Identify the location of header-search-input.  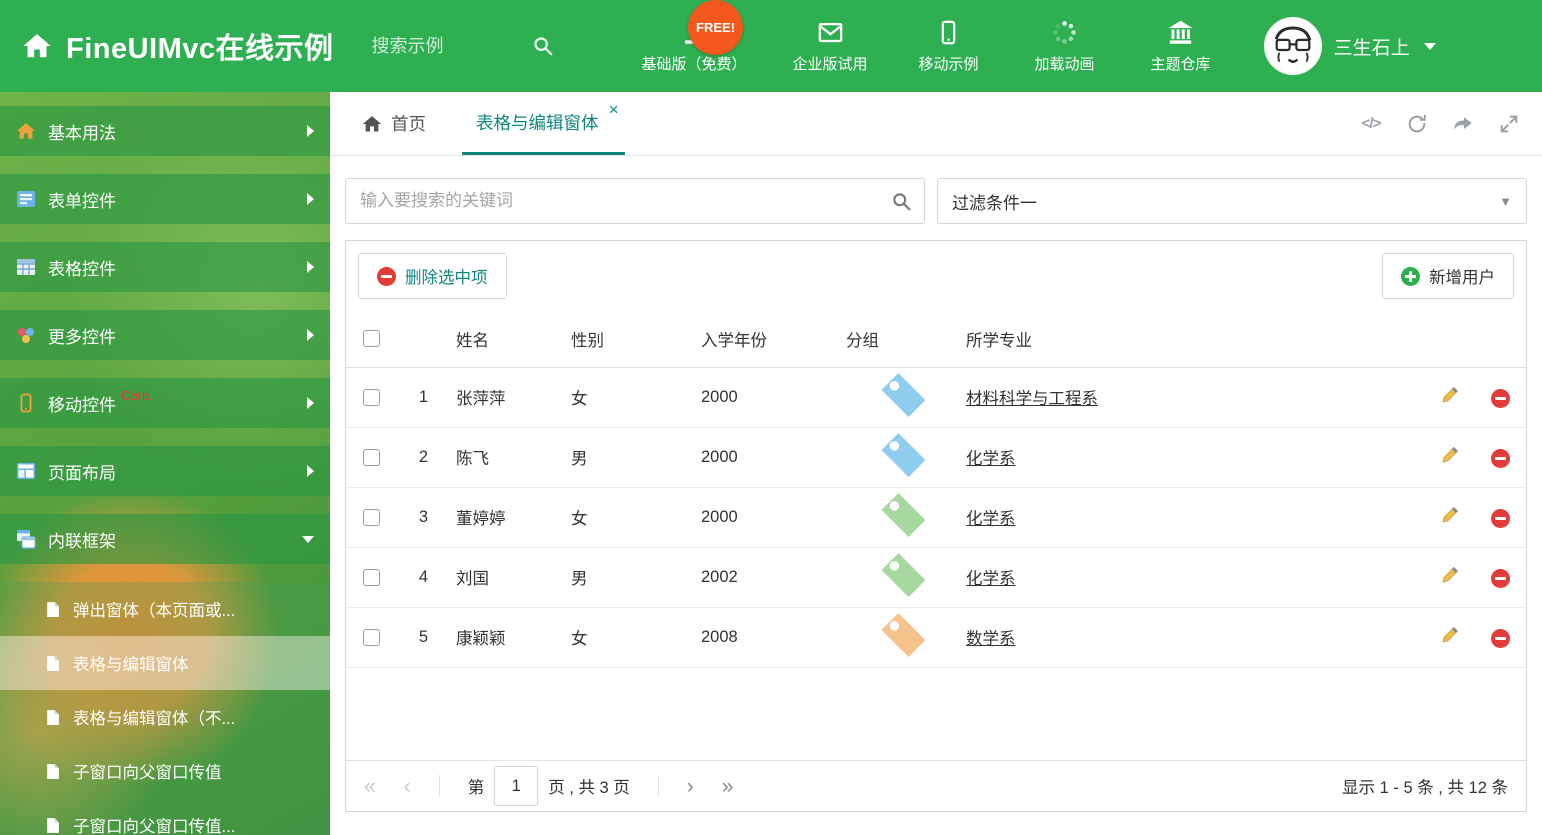
(451, 46).